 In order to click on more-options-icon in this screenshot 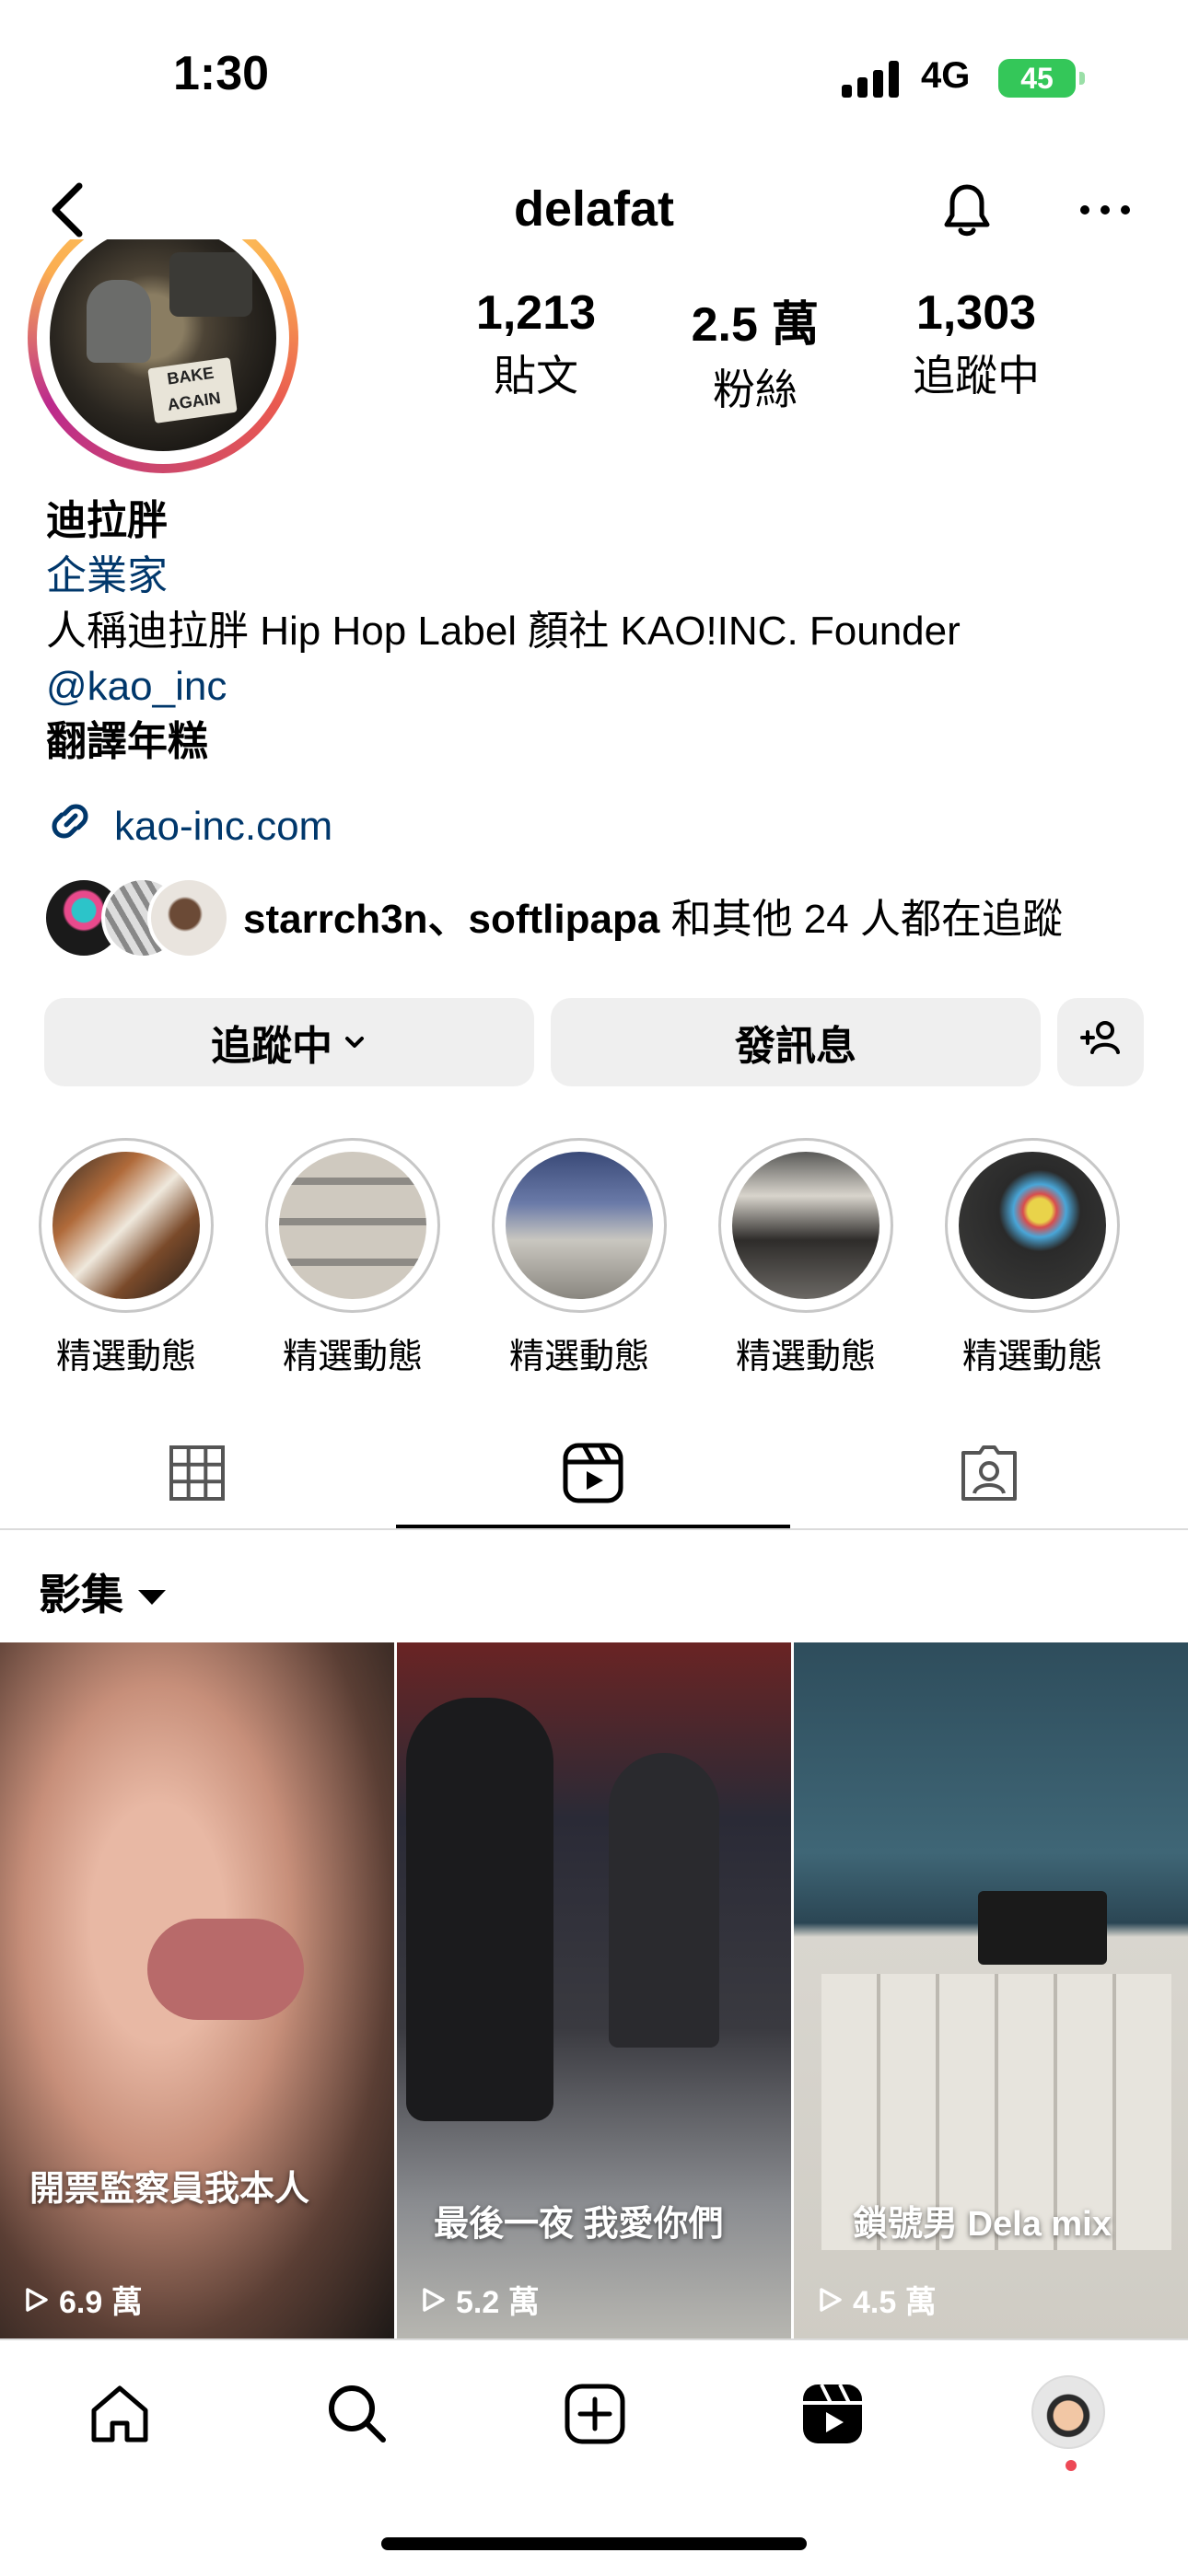, I will do `click(1105, 210)`.